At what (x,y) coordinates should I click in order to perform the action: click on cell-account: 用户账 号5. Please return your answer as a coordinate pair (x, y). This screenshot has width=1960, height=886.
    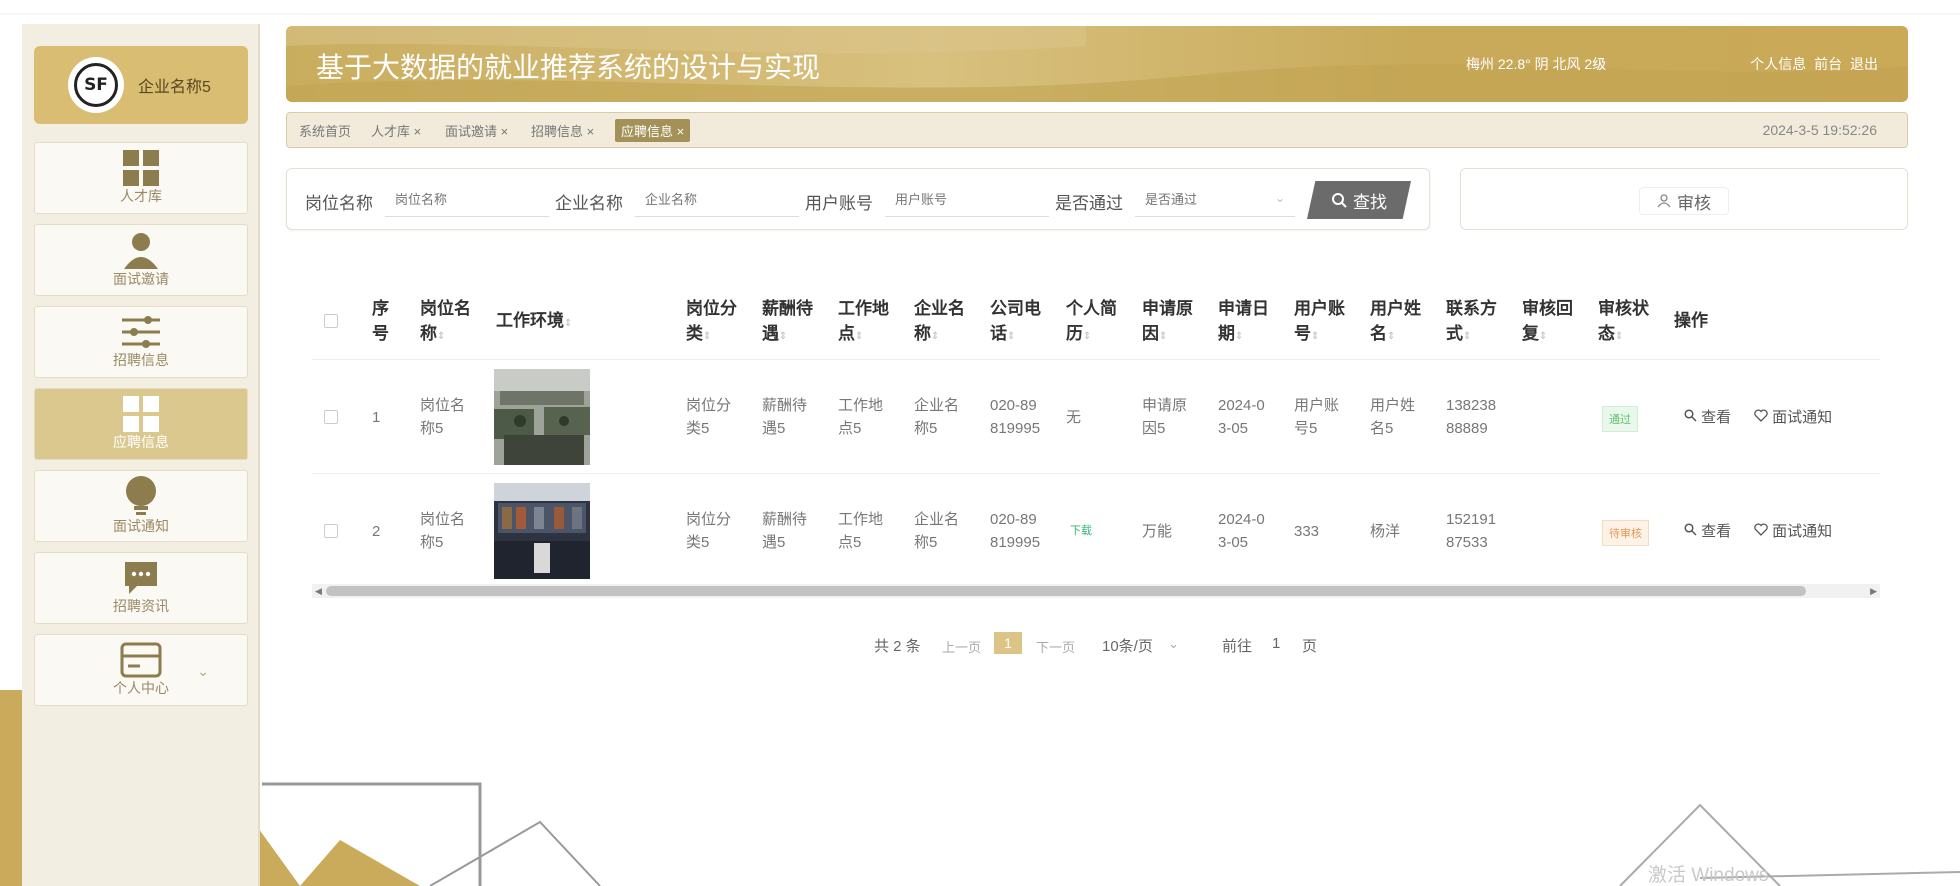
    Looking at the image, I should click on (1317, 417).